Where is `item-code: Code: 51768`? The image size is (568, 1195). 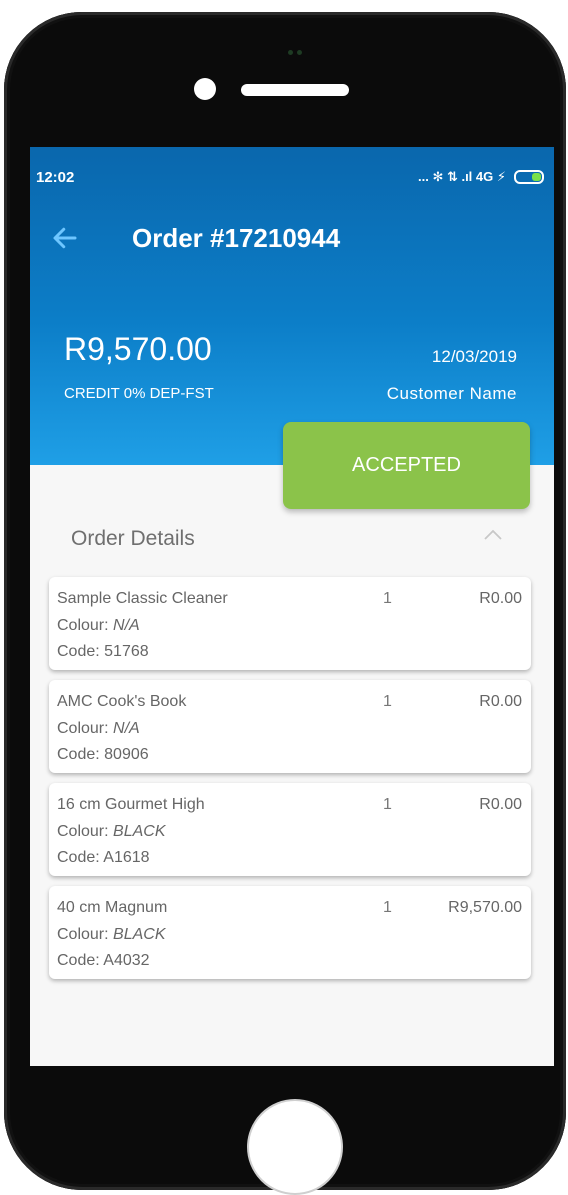
item-code: Code: 51768 is located at coordinates (103, 652).